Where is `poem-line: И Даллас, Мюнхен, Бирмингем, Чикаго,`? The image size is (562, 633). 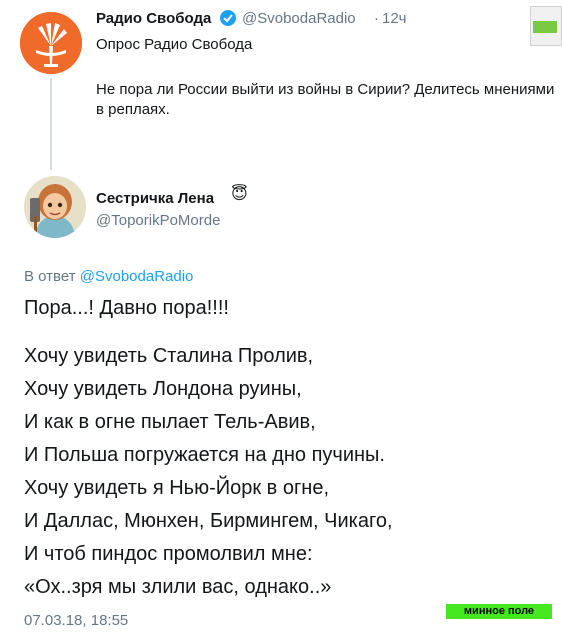 poem-line: И Даллас, Мюнхен, Бирмингем, Чикаго, is located at coordinates (208, 521).